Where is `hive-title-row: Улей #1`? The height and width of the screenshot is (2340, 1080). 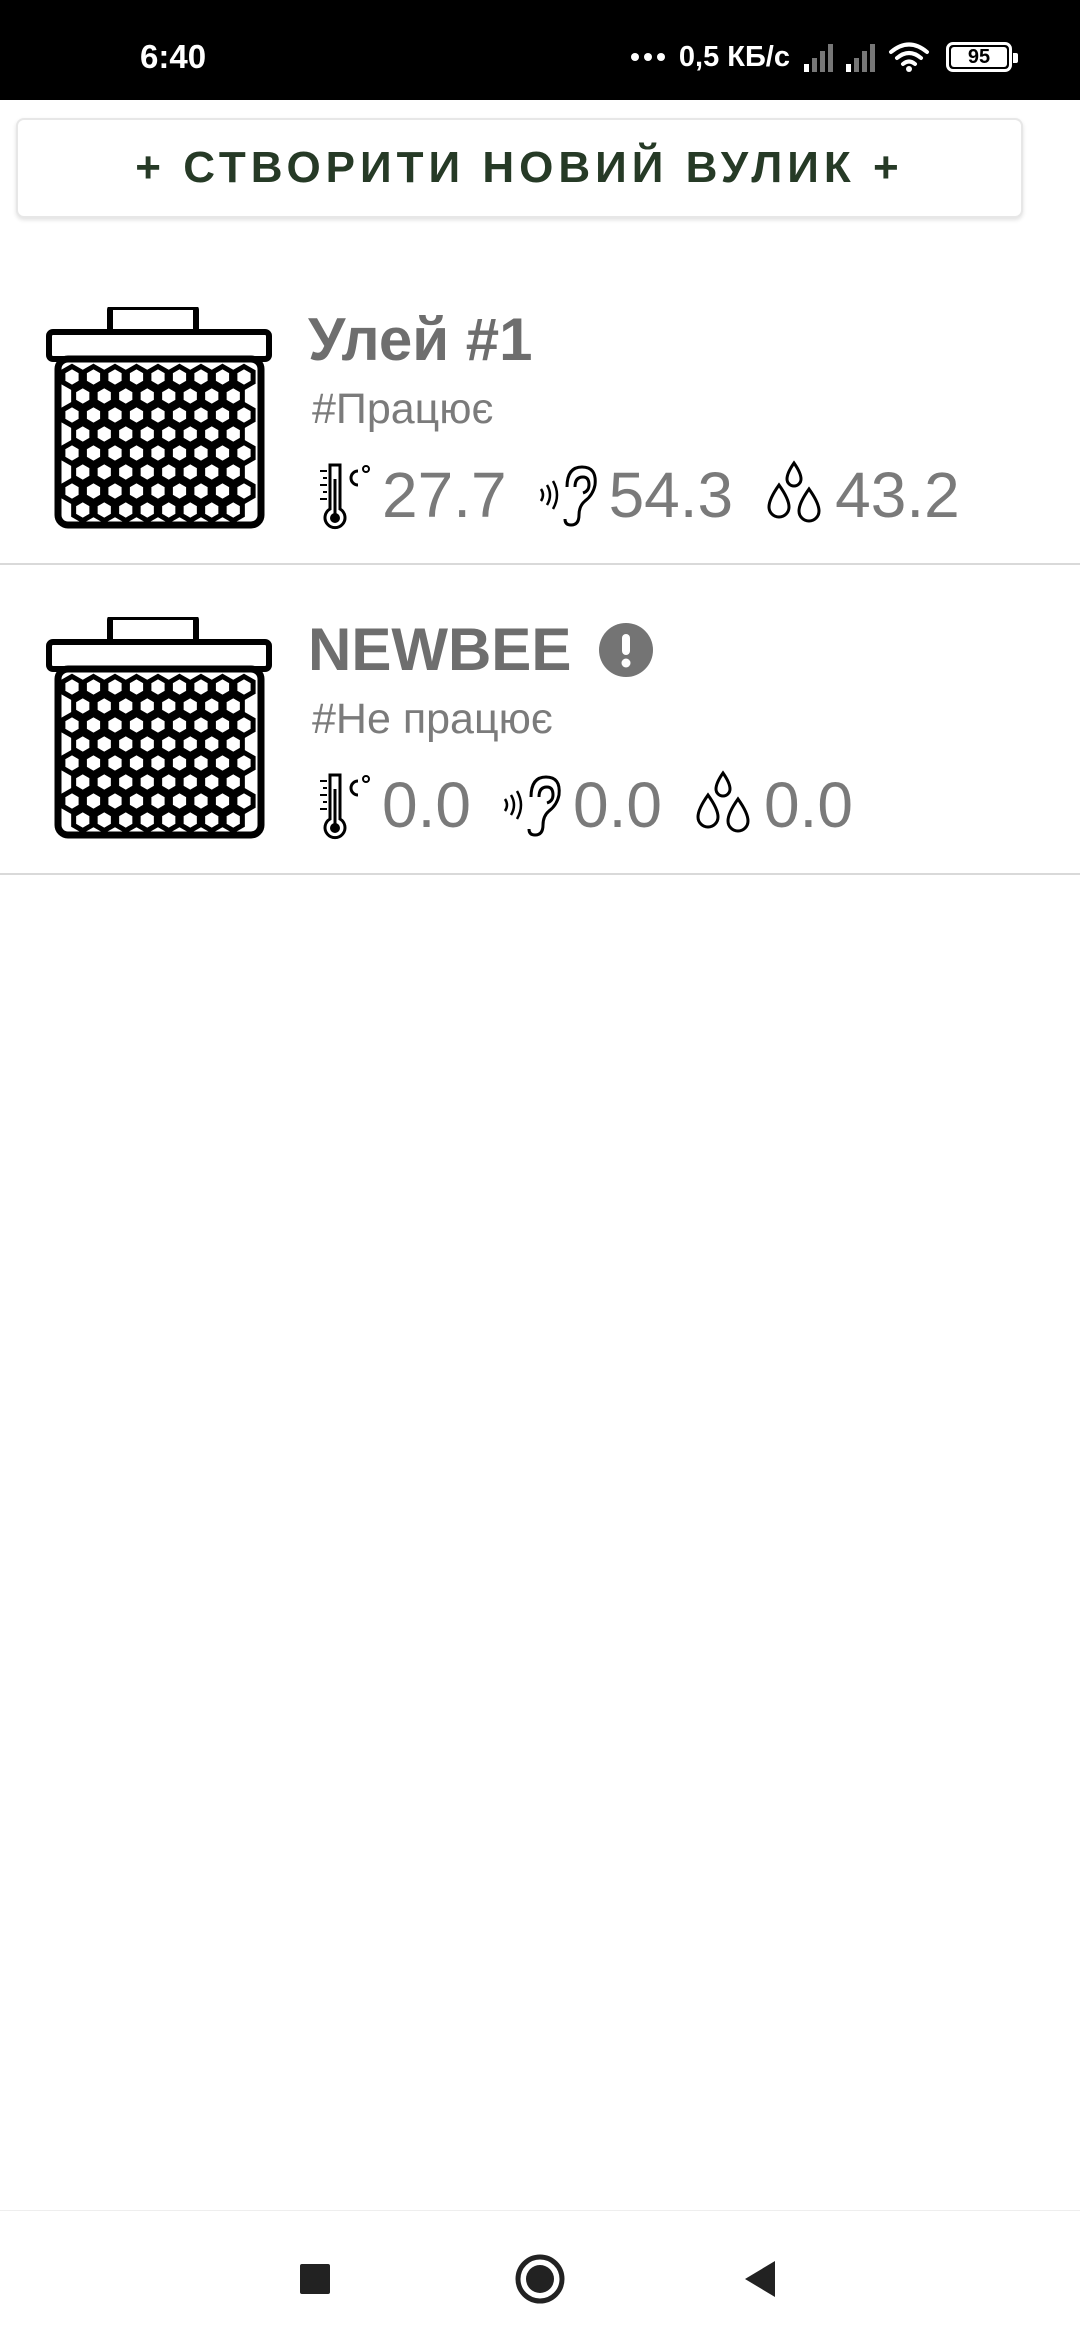 hive-title-row: Улей #1 is located at coordinates (420, 339).